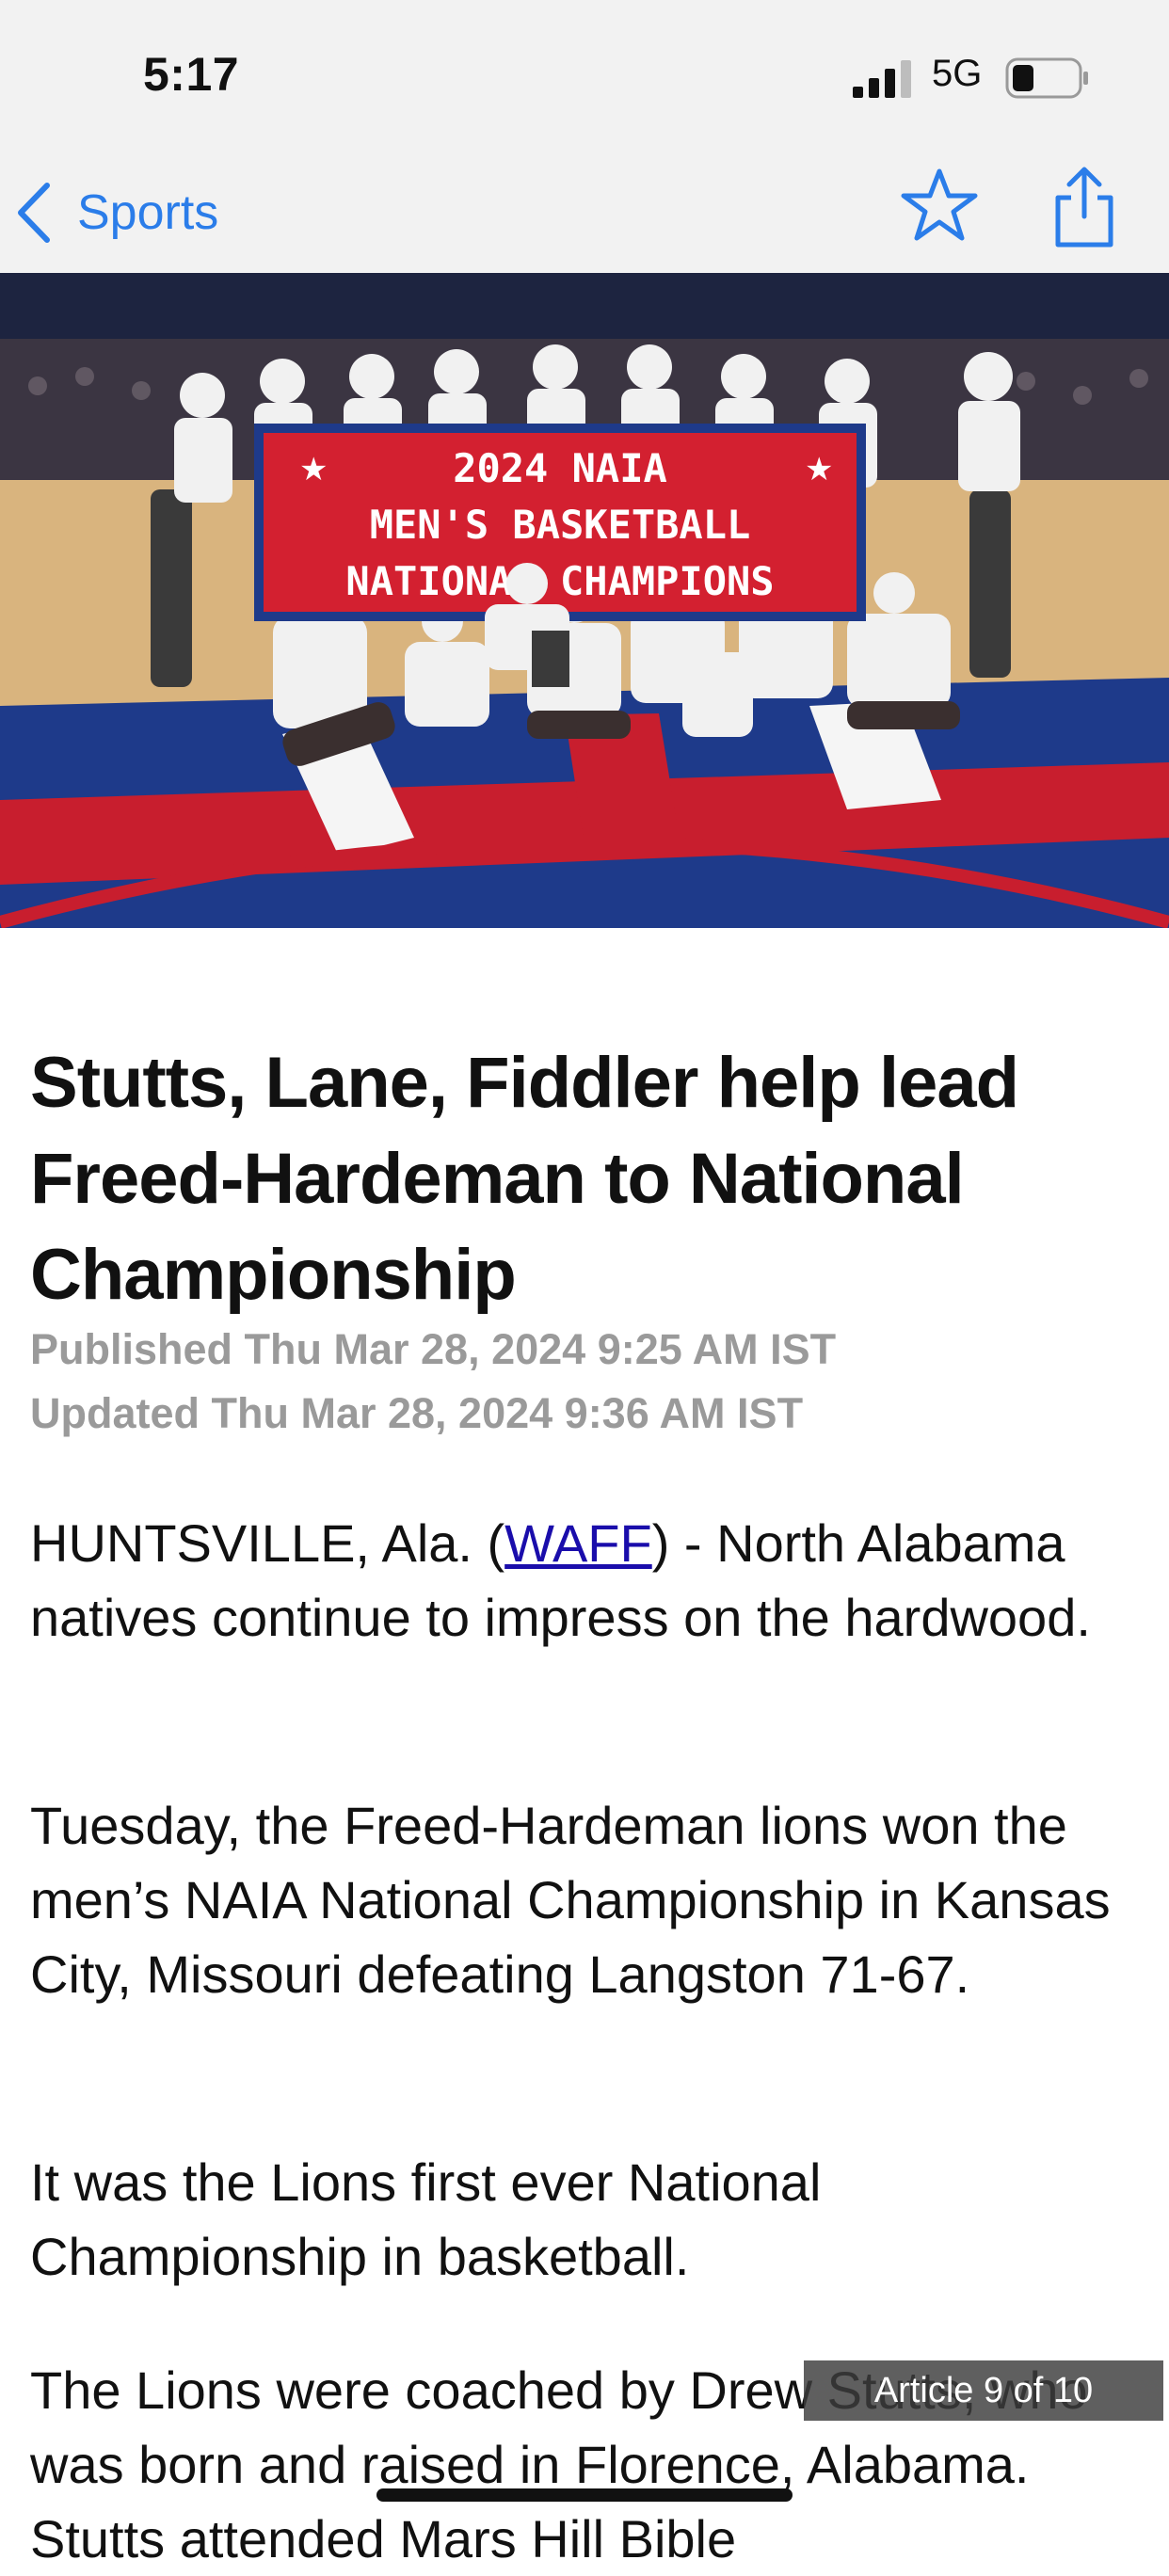 This screenshot has height=2576, width=1169. I want to click on banner-line-2: MEN'S BASKETBALL, so click(560, 525).